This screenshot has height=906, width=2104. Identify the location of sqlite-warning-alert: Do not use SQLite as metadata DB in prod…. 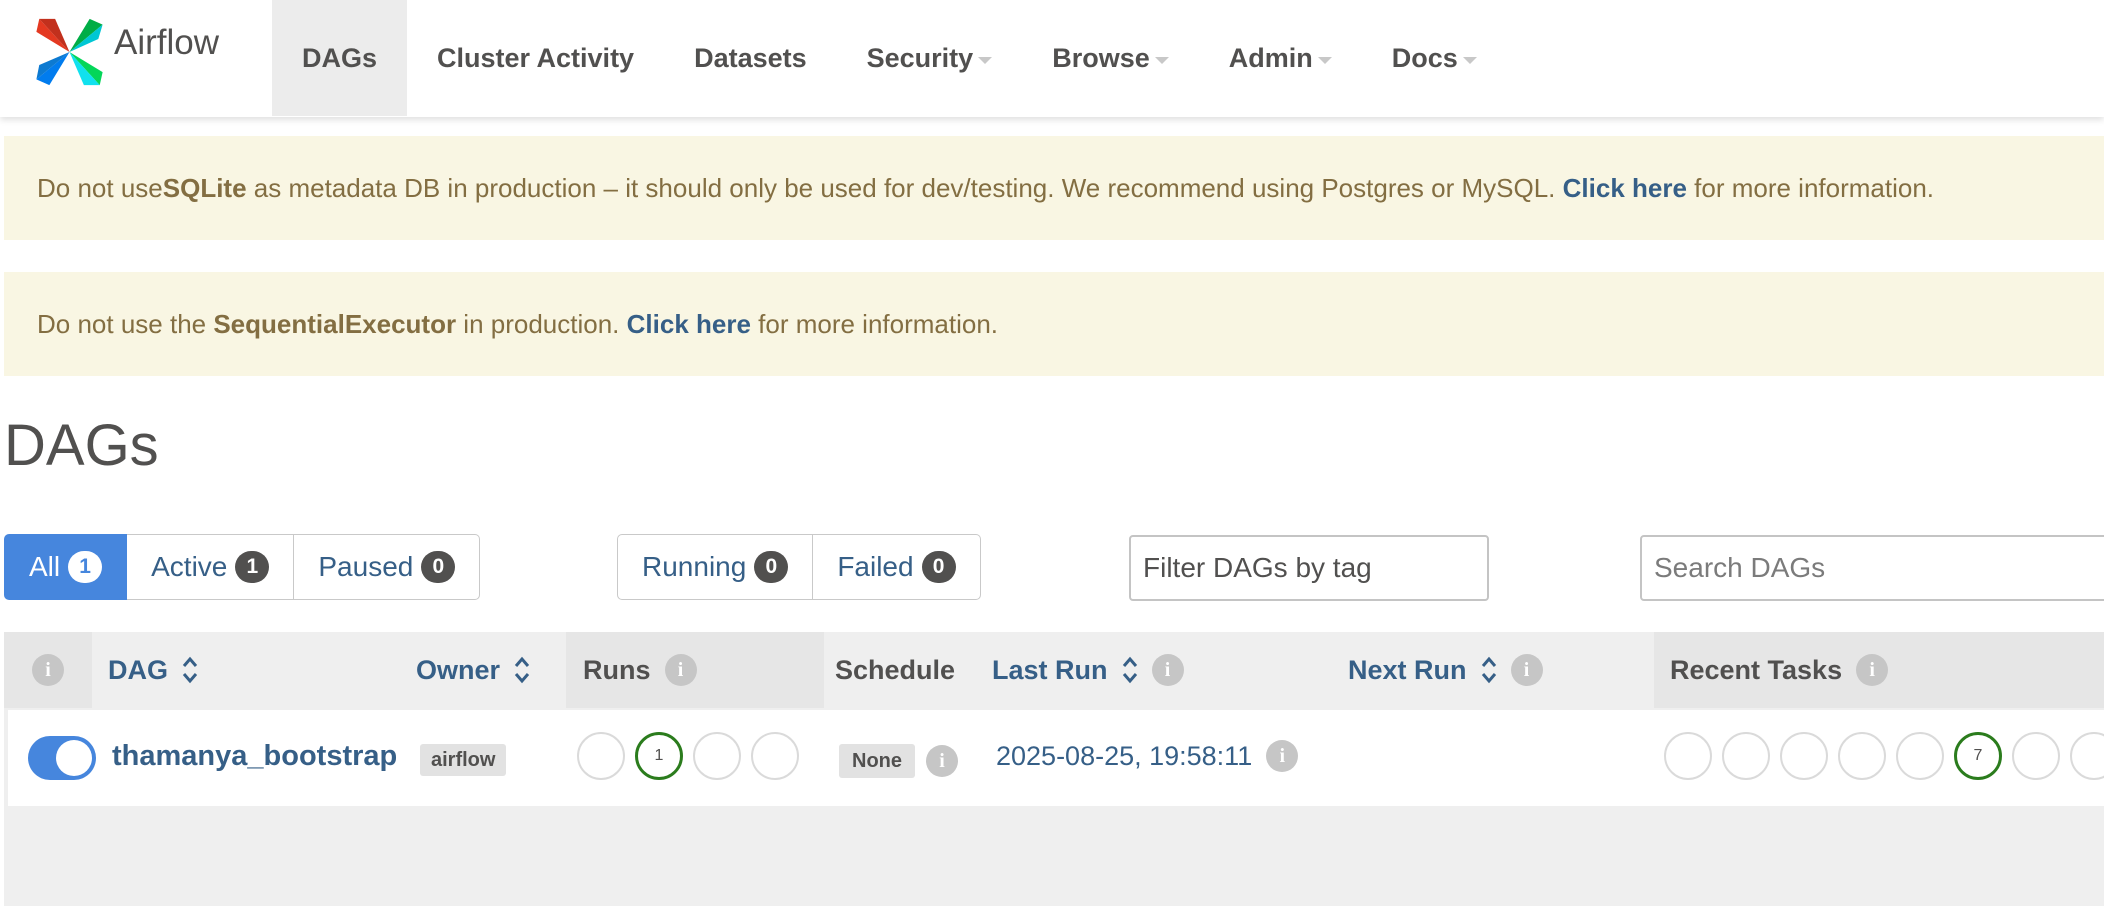
(1054, 188).